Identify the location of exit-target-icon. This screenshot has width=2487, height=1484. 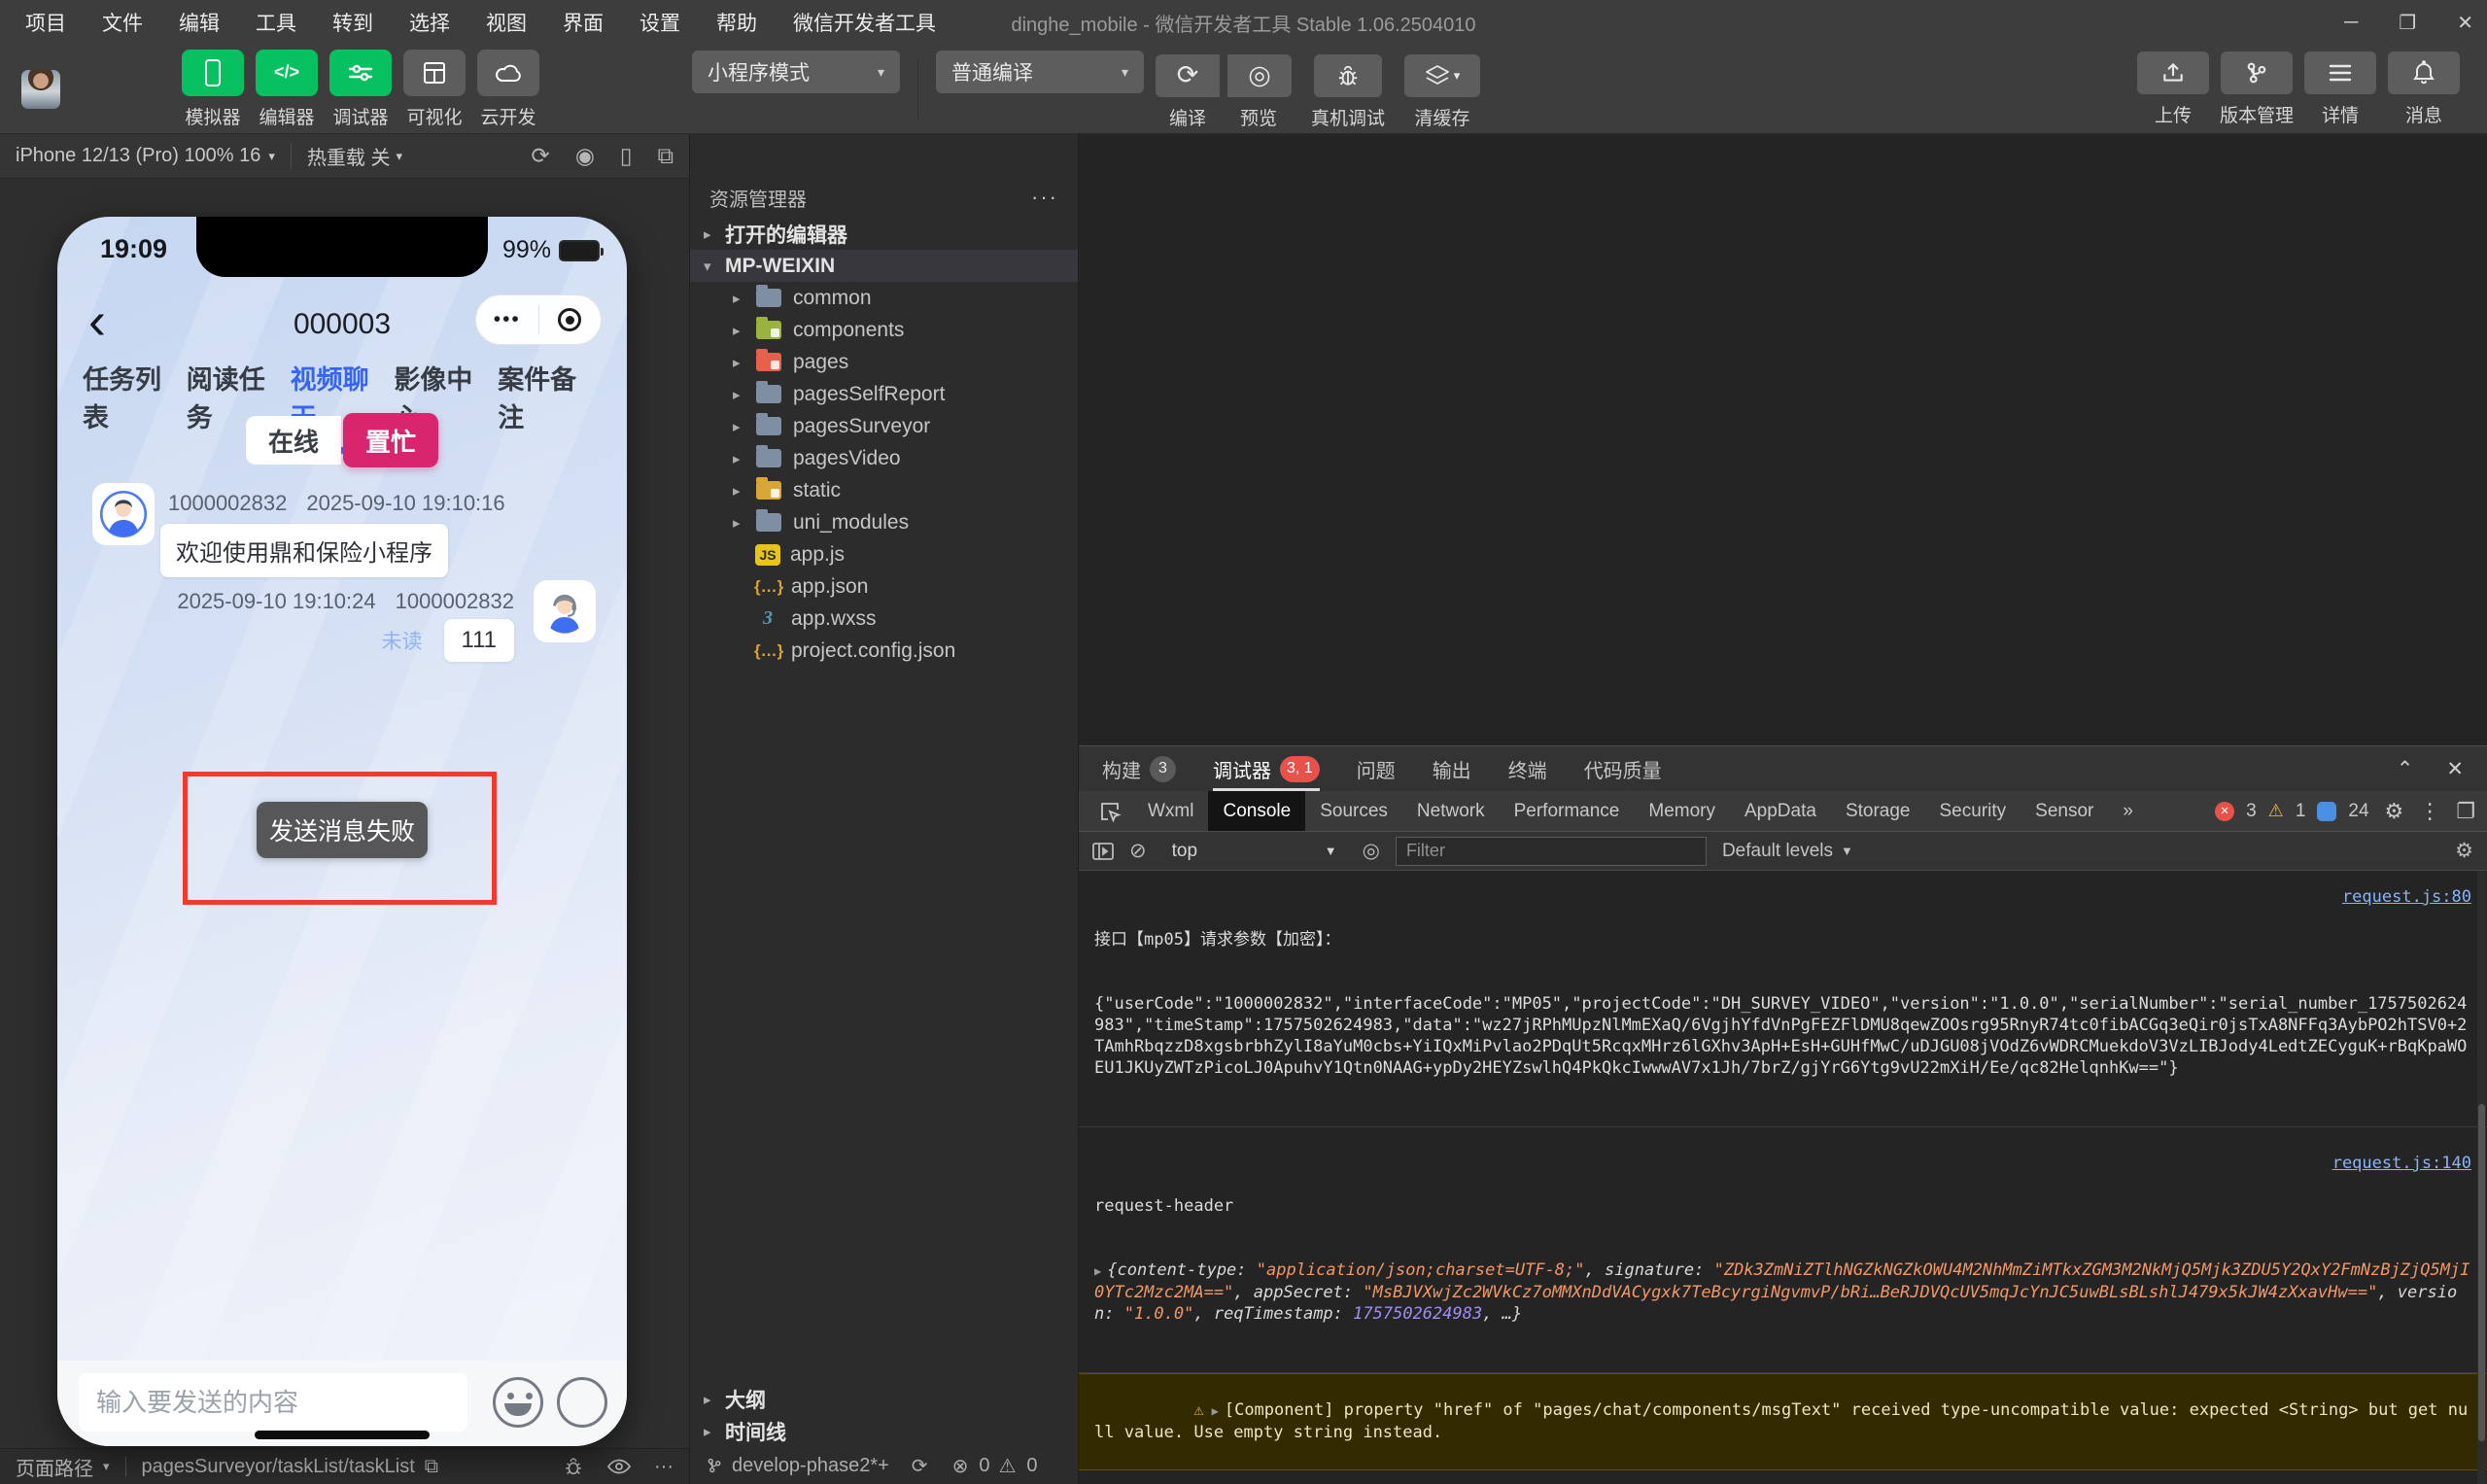
(570, 319).